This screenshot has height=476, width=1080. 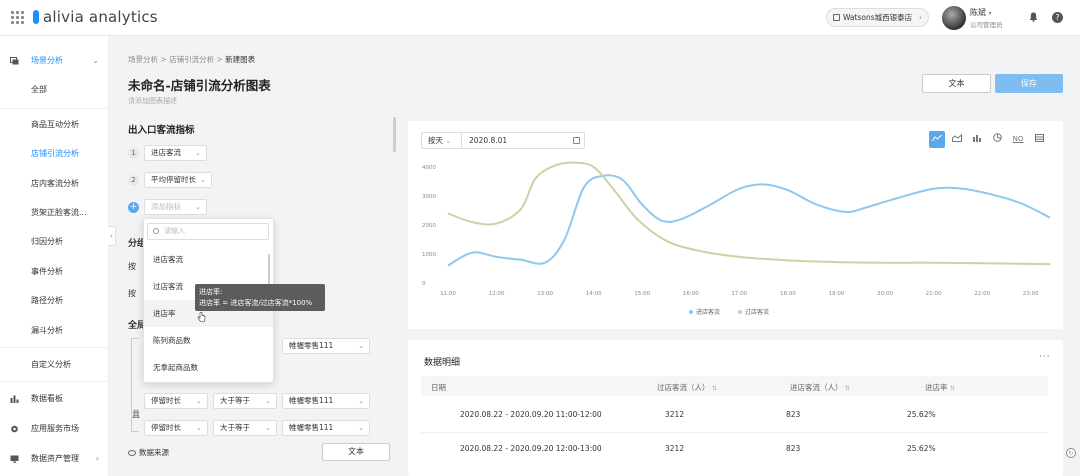 What do you see at coordinates (954, 18) in the screenshot?
I see `avatar` at bounding box center [954, 18].